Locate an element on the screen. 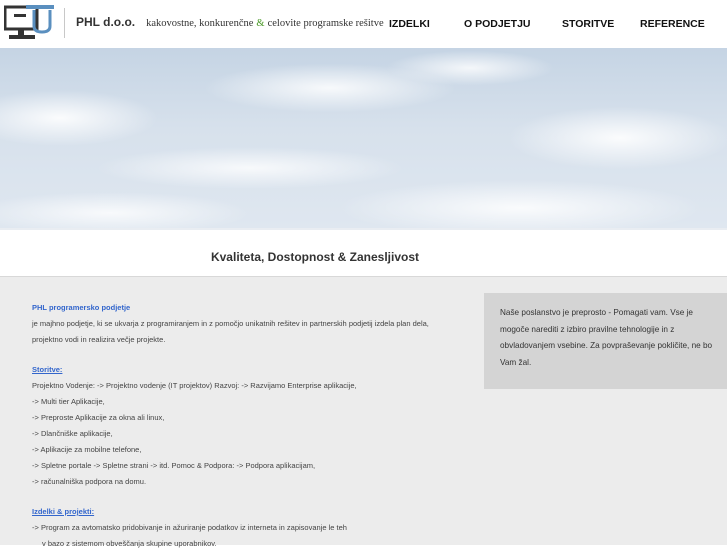 Image resolution: width=727 pixels, height=552 pixels. phl-logo-icon is located at coordinates (30, 24).